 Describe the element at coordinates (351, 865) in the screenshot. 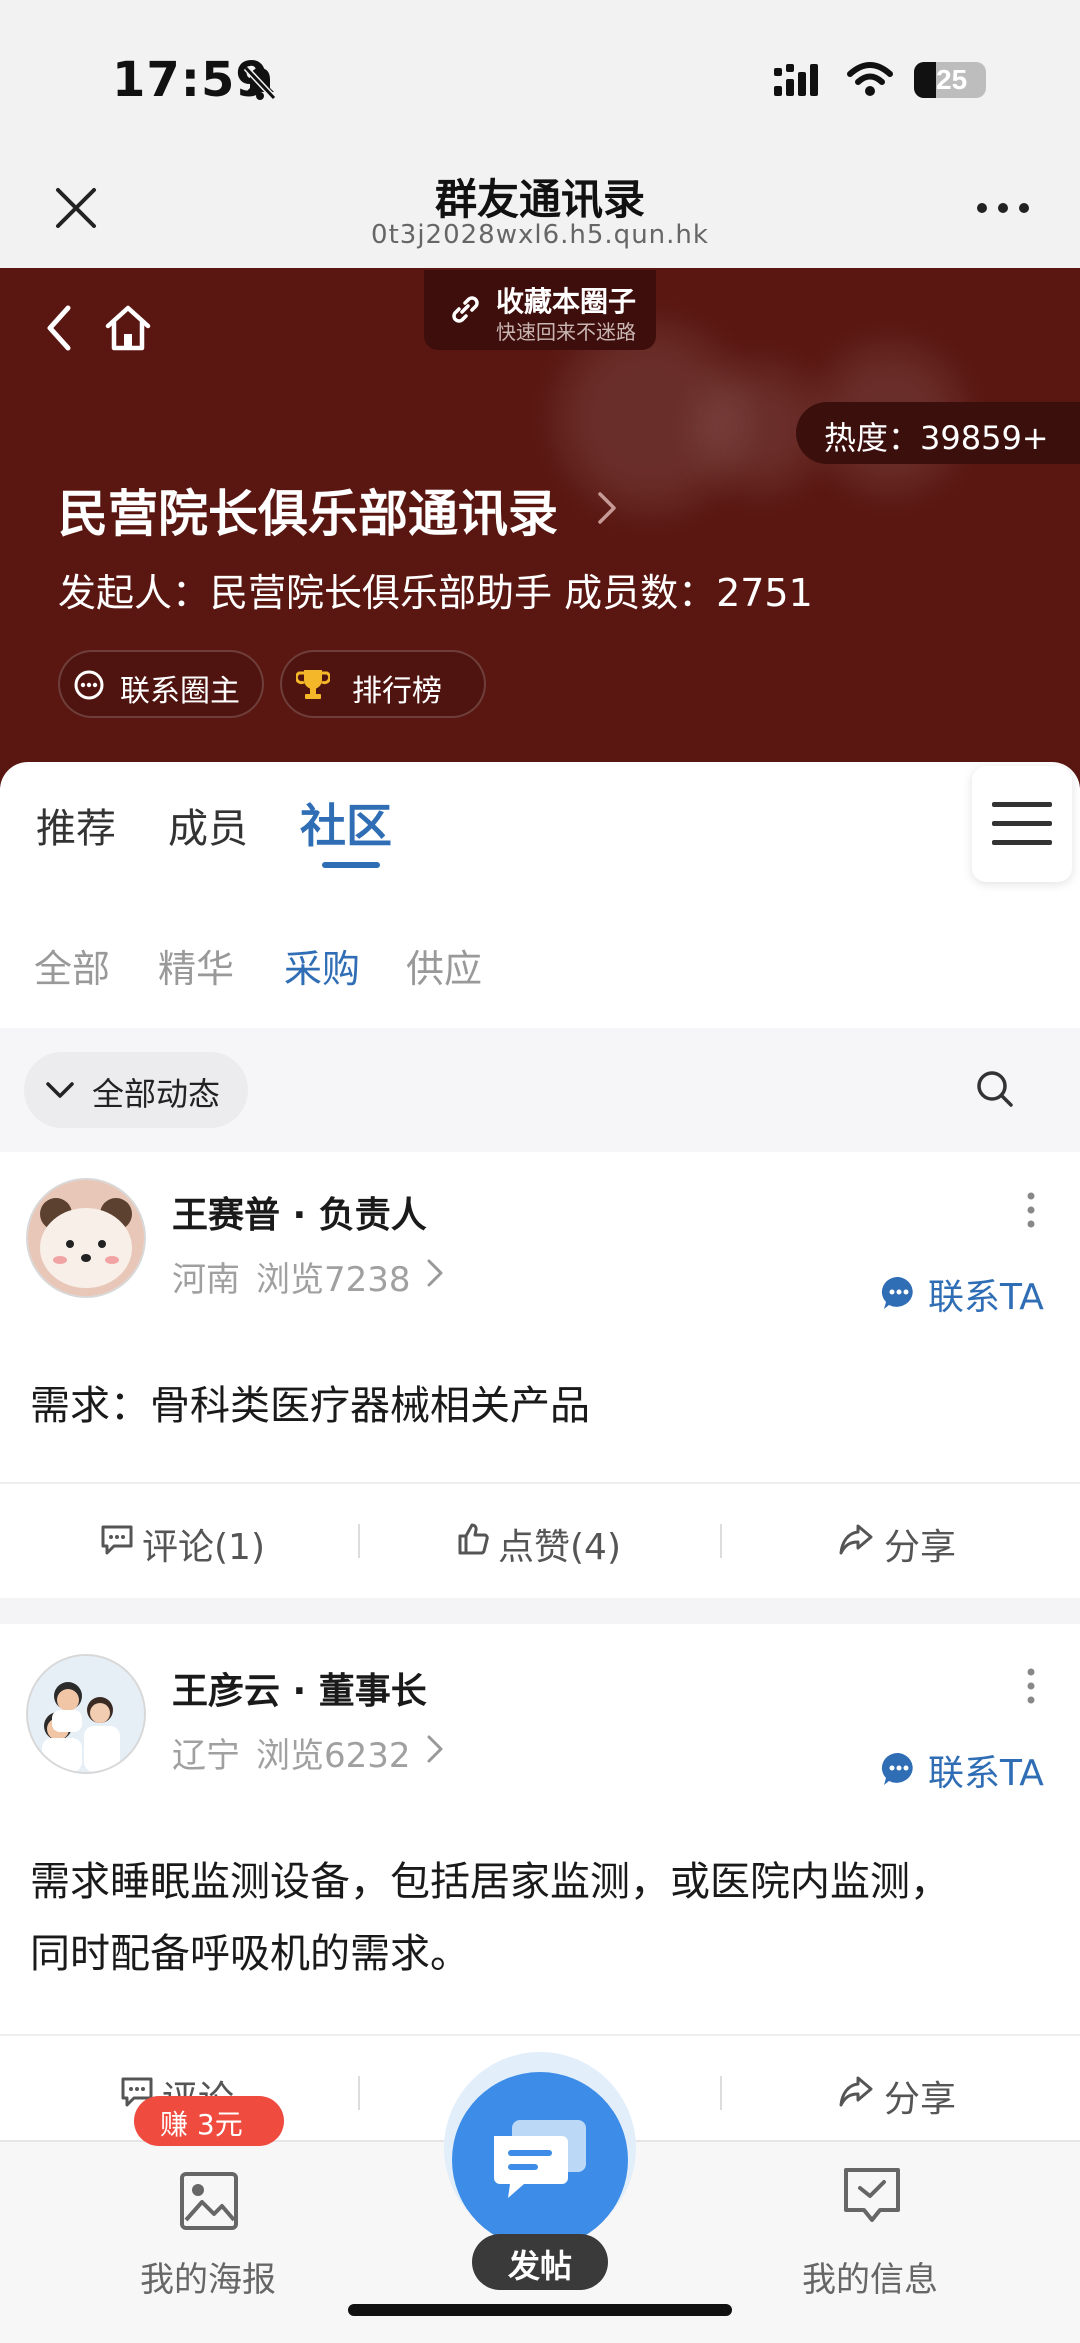

I see `active-tab-indicator` at that location.